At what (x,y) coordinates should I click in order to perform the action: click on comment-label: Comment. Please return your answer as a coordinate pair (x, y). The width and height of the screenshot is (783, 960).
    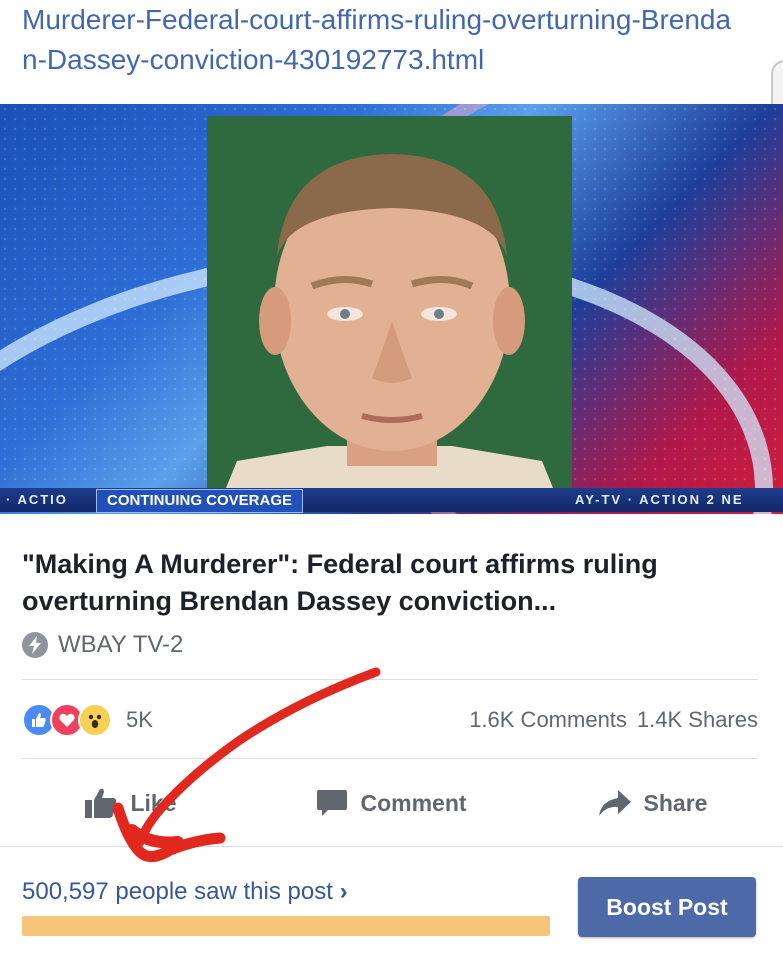
    Looking at the image, I should click on (413, 802).